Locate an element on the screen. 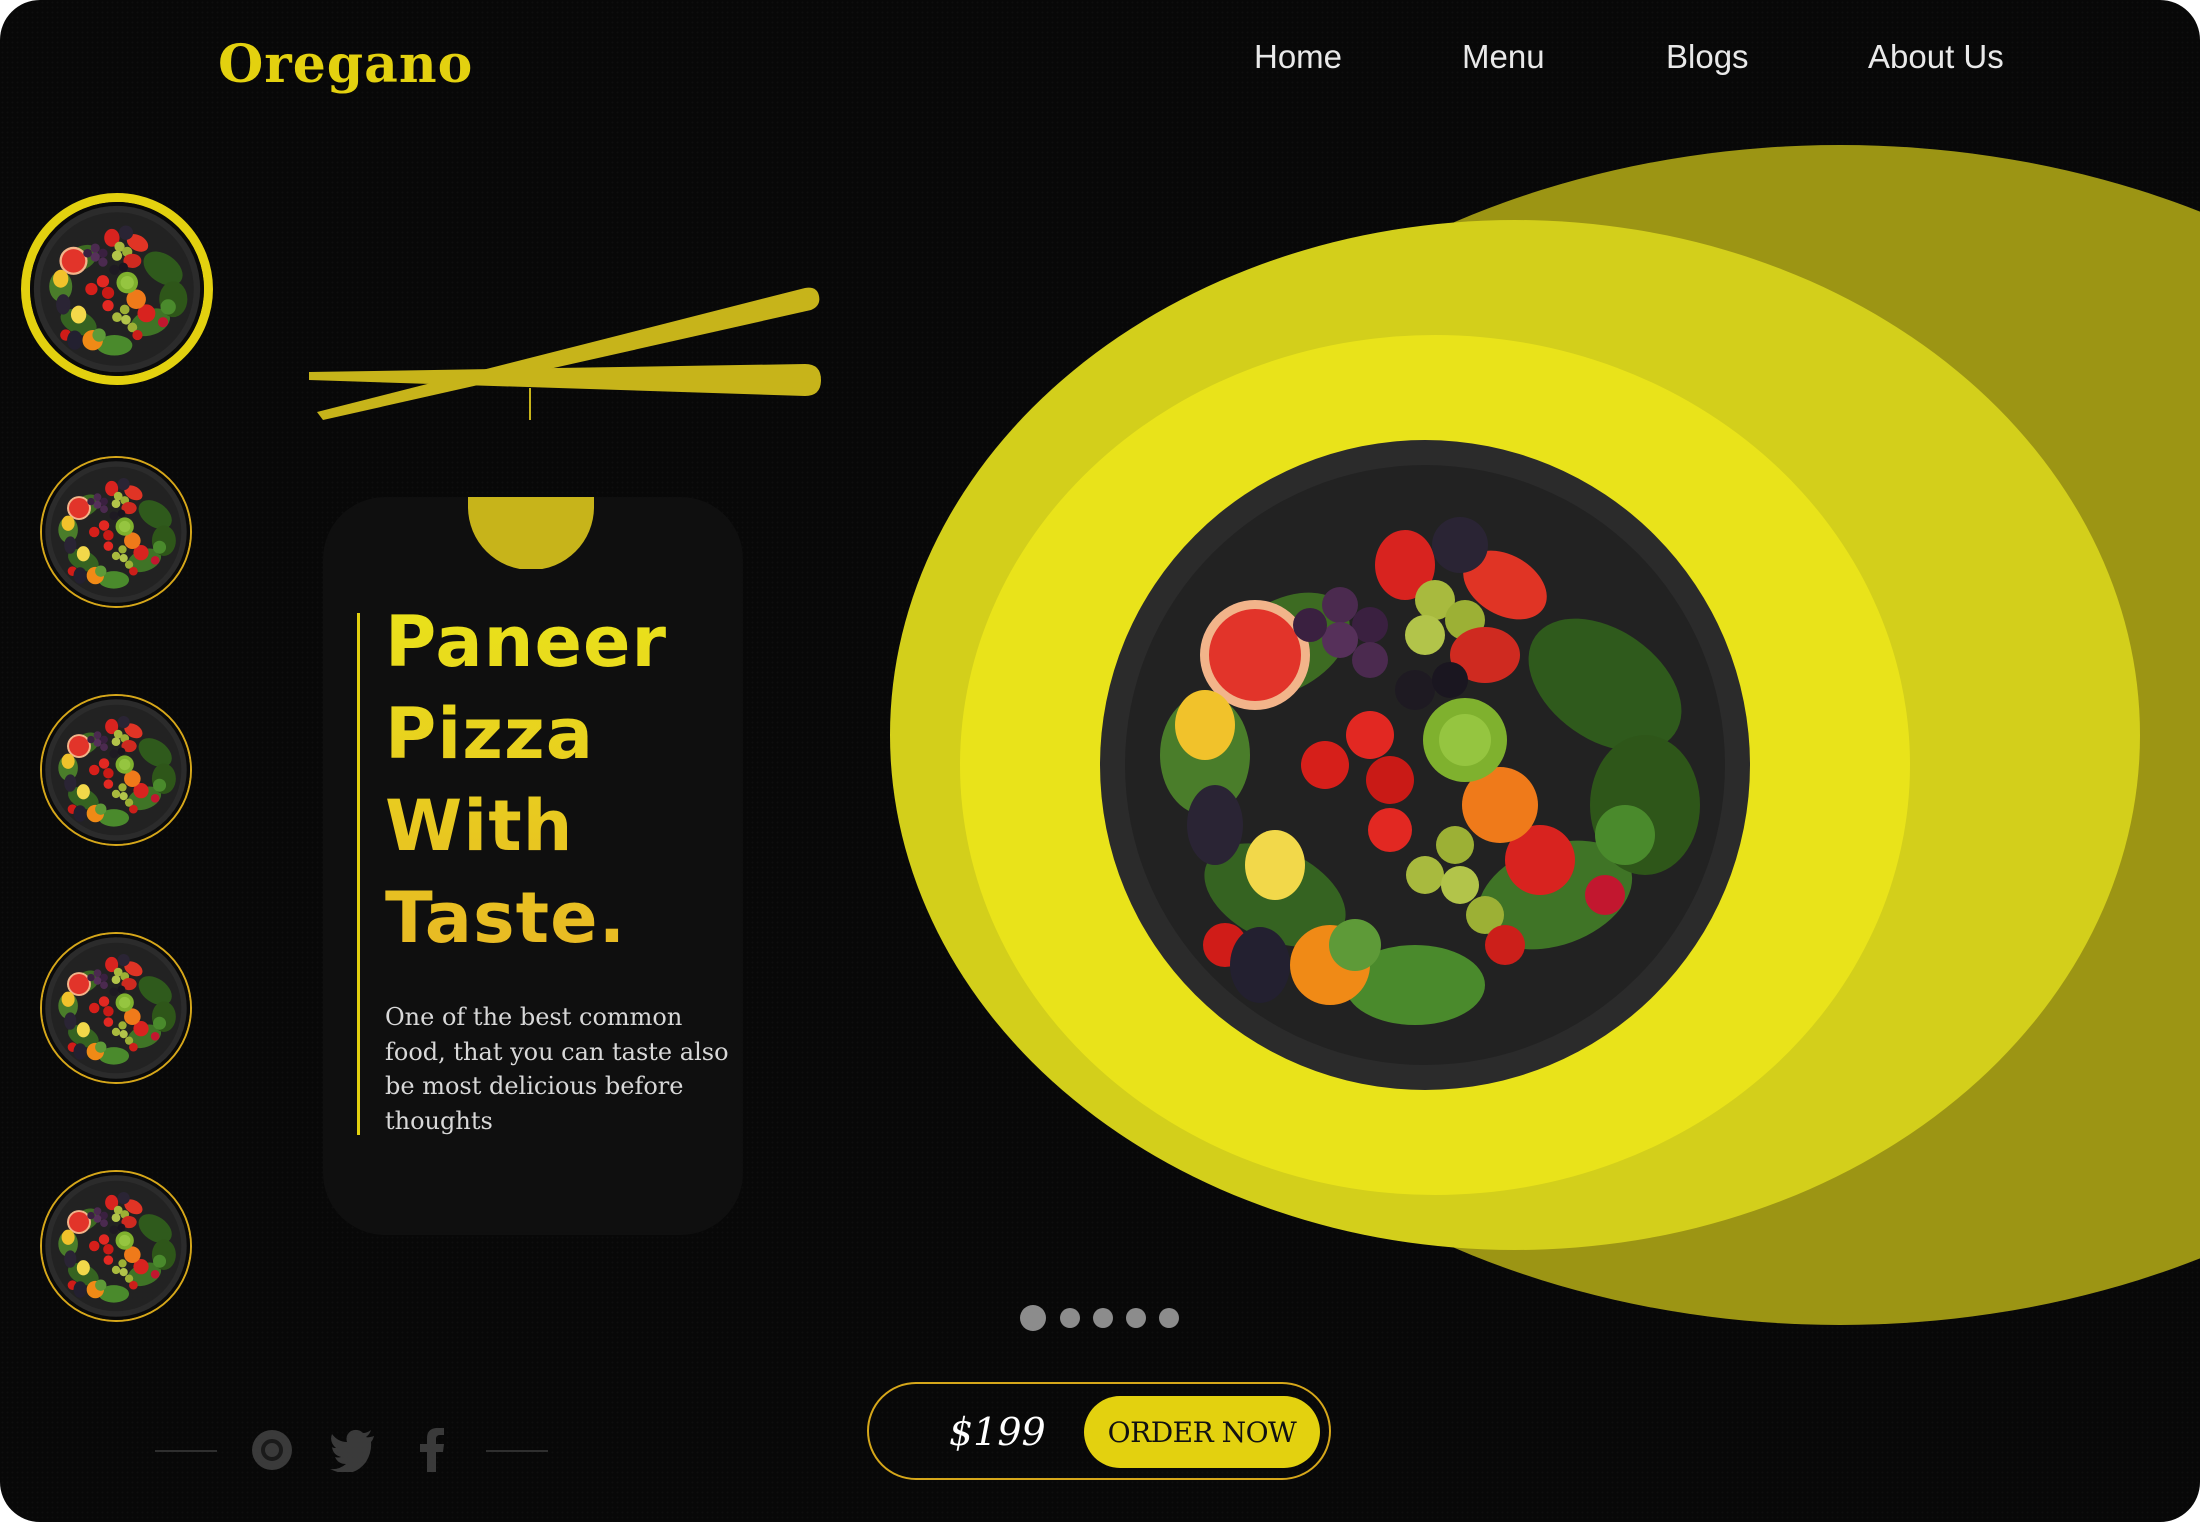  order-now-button: ORDER NOW is located at coordinates (1202, 1432).